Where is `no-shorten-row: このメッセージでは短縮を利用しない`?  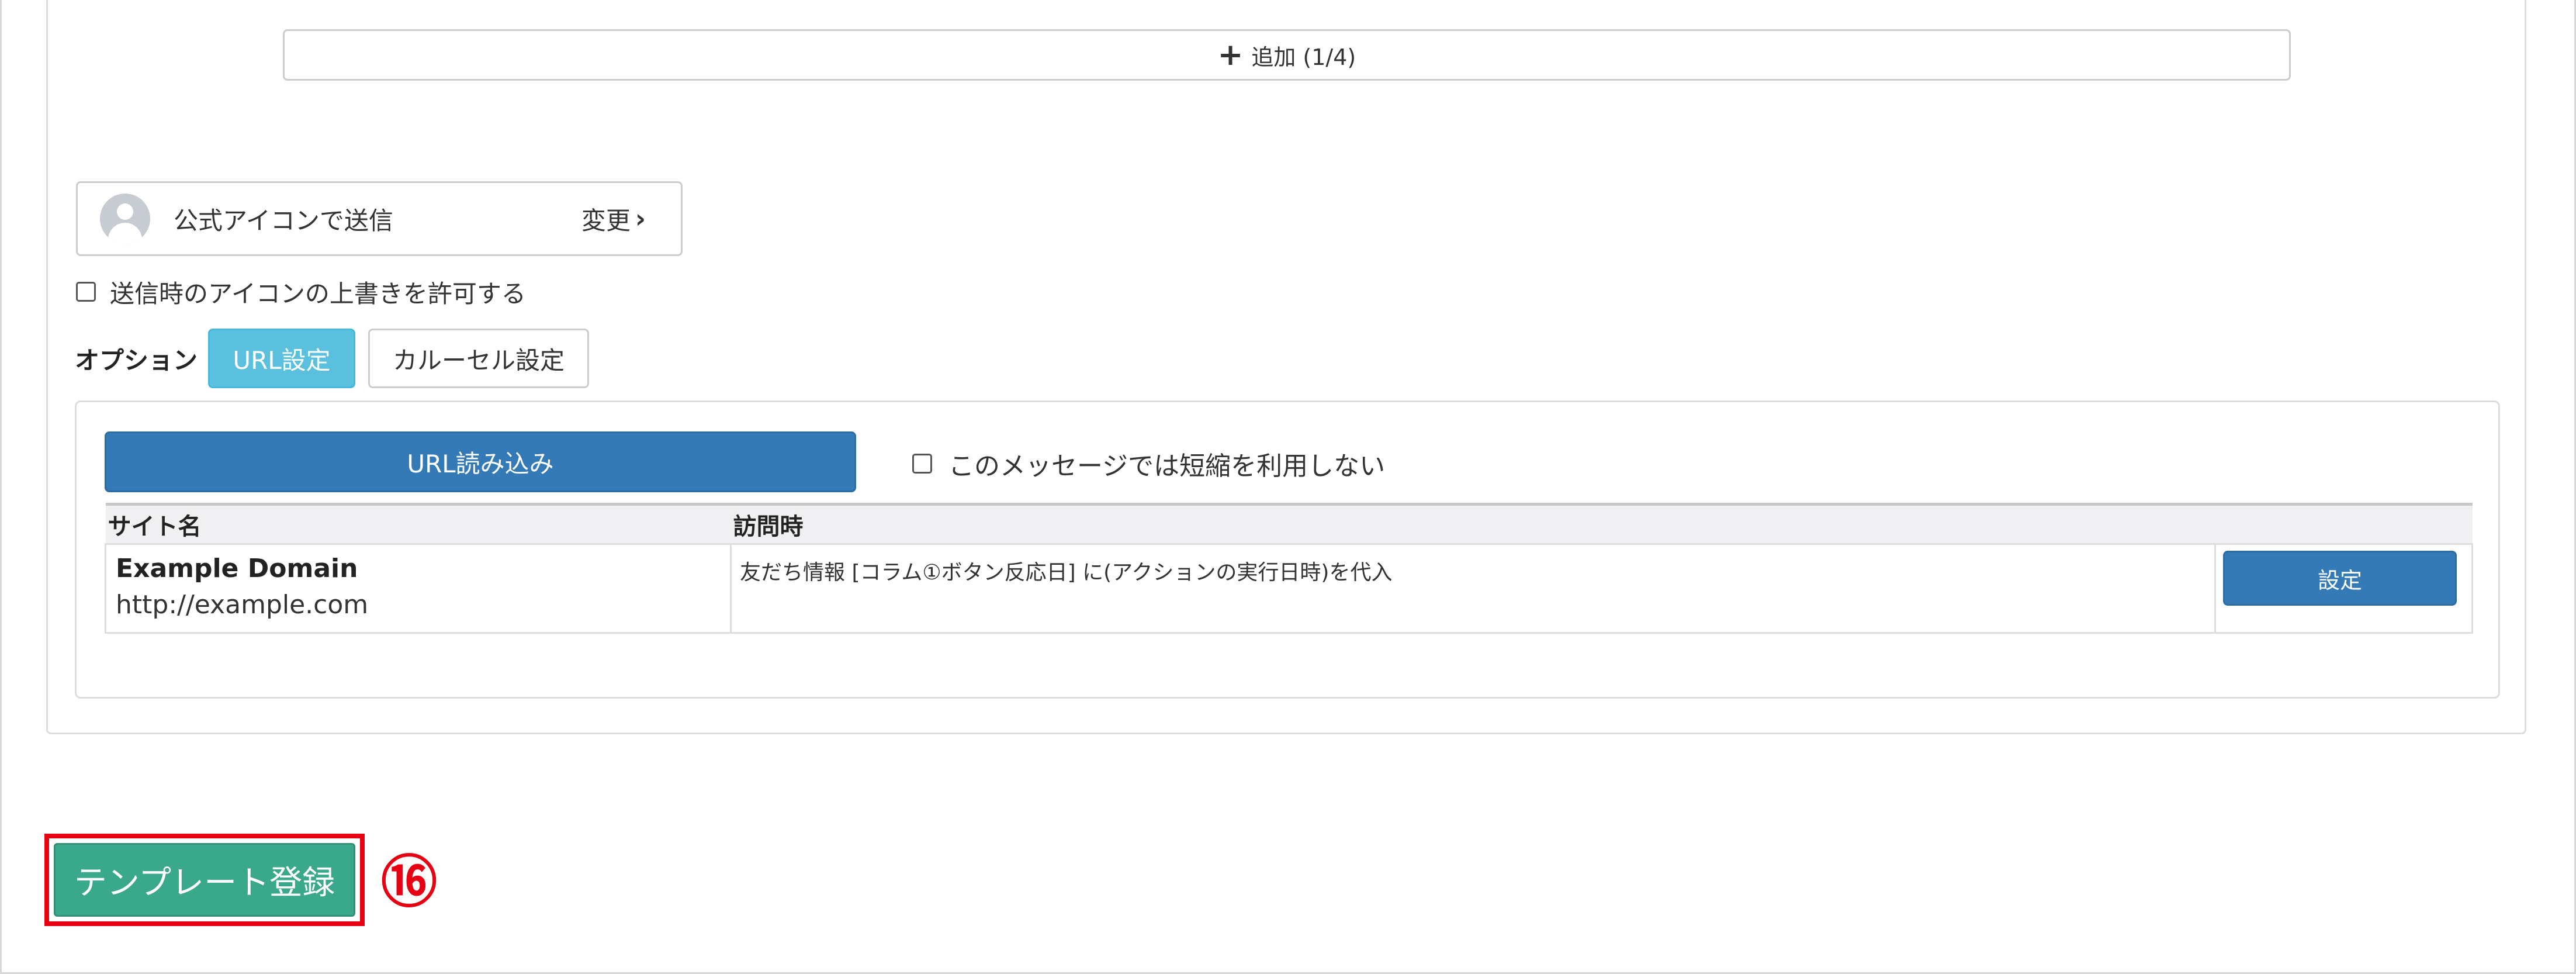
no-shorten-row: このメッセージでは短縮を利用しない is located at coordinates (1148, 464).